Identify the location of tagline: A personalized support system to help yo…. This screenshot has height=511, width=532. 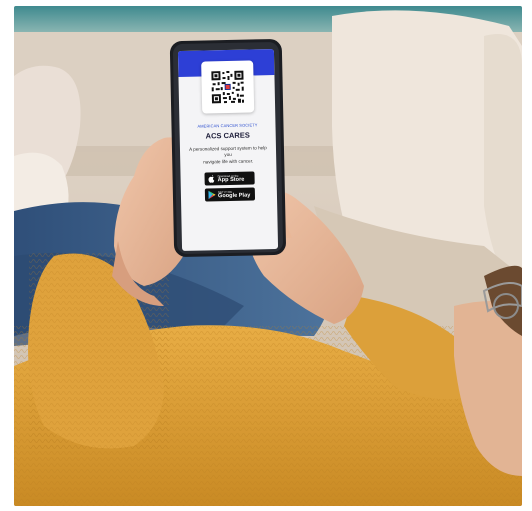
(228, 155).